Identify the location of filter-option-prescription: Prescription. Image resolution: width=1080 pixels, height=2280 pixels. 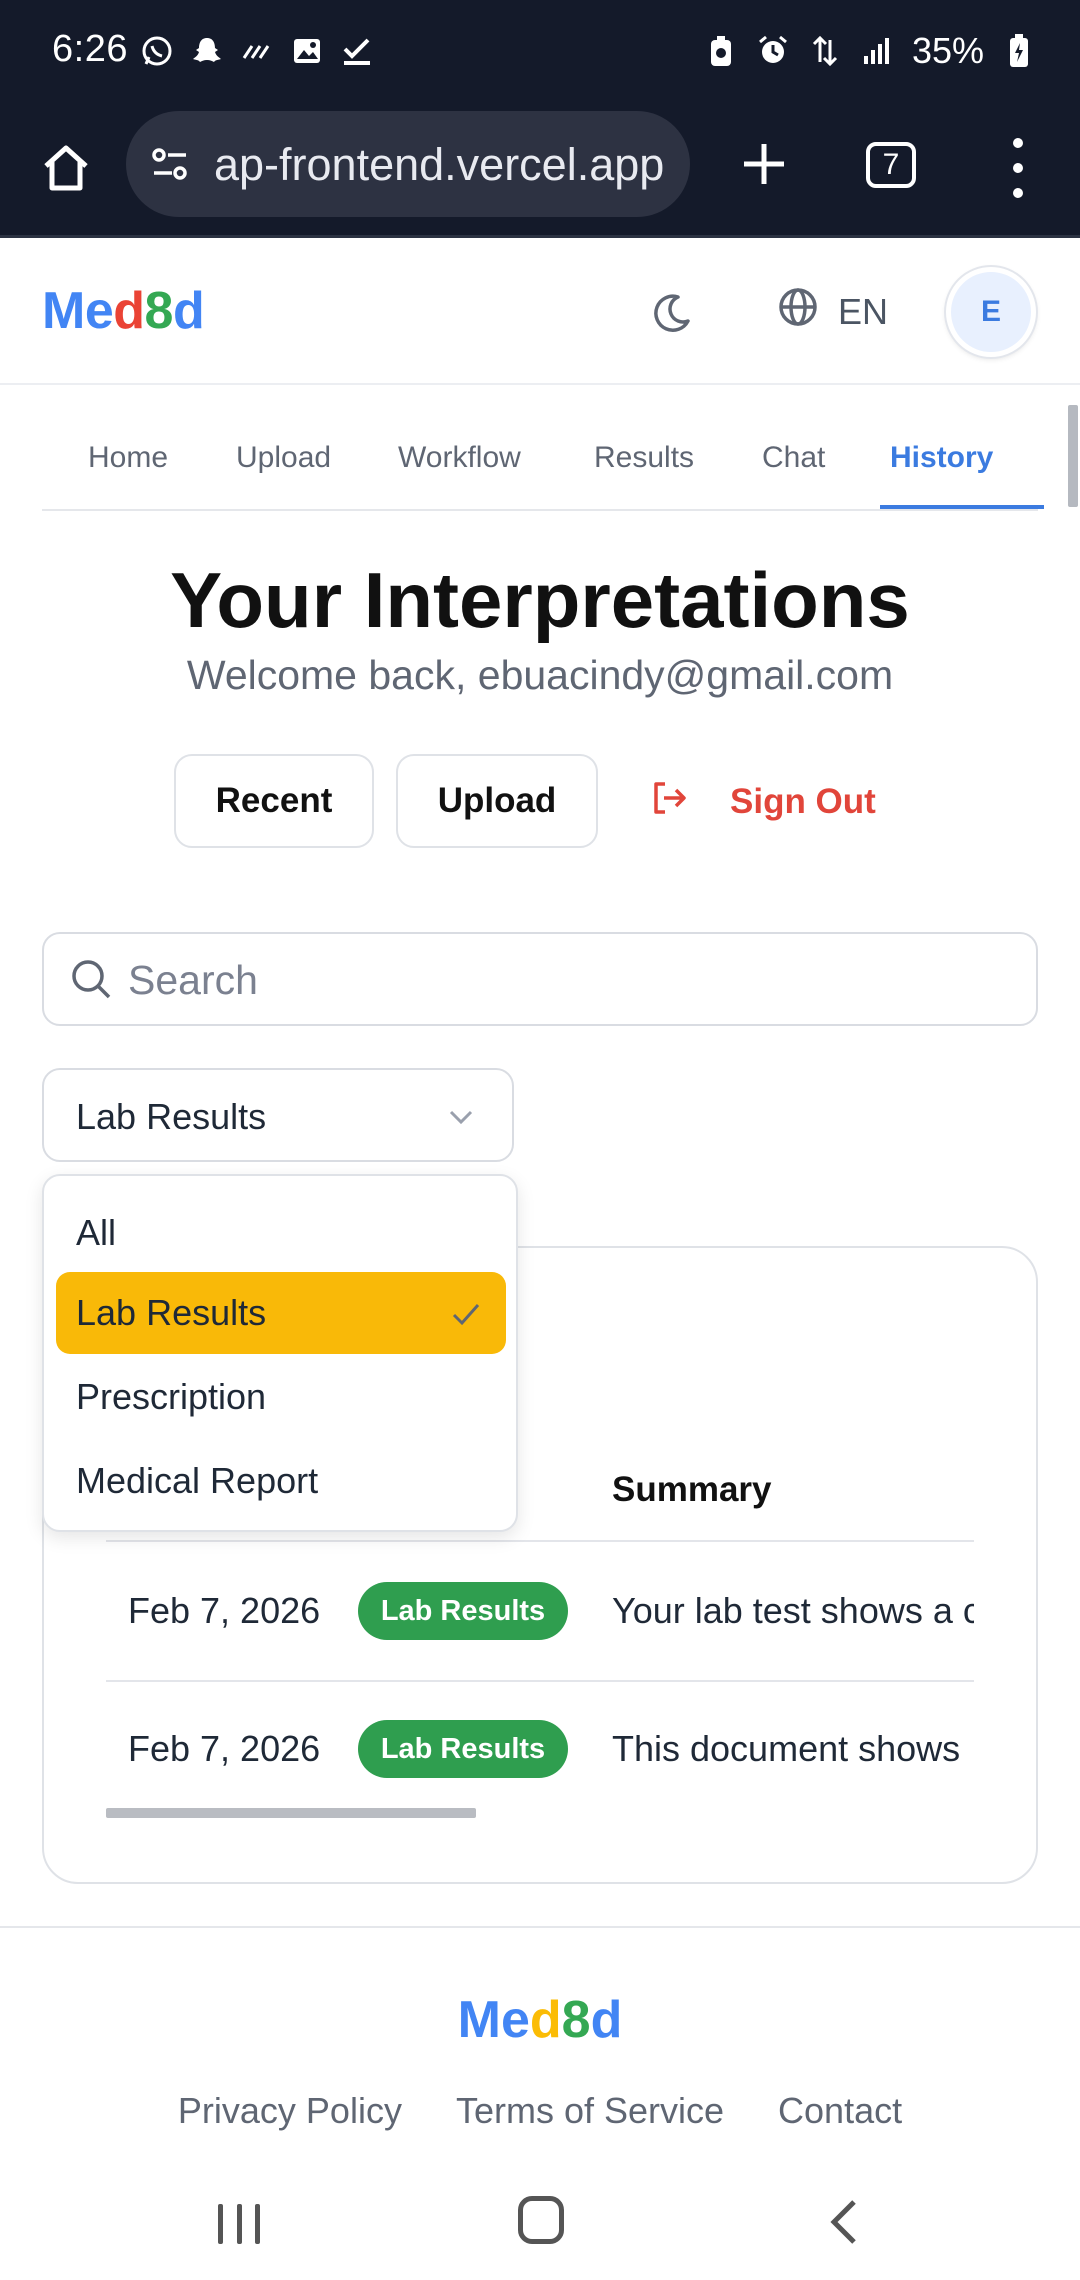
(281, 1397).